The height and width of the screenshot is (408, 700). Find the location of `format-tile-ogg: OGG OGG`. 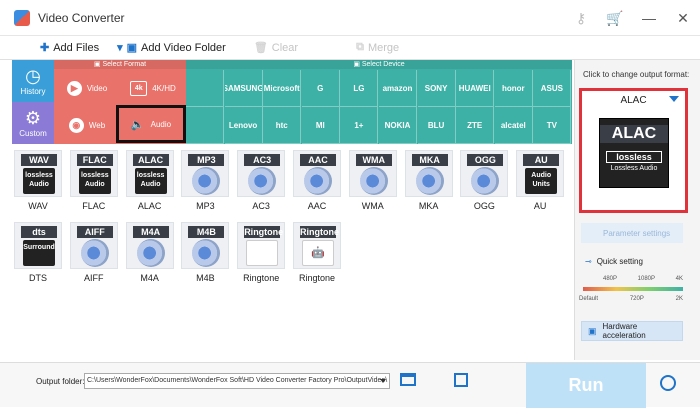

format-tile-ogg: OGG OGG is located at coordinates (484, 183).